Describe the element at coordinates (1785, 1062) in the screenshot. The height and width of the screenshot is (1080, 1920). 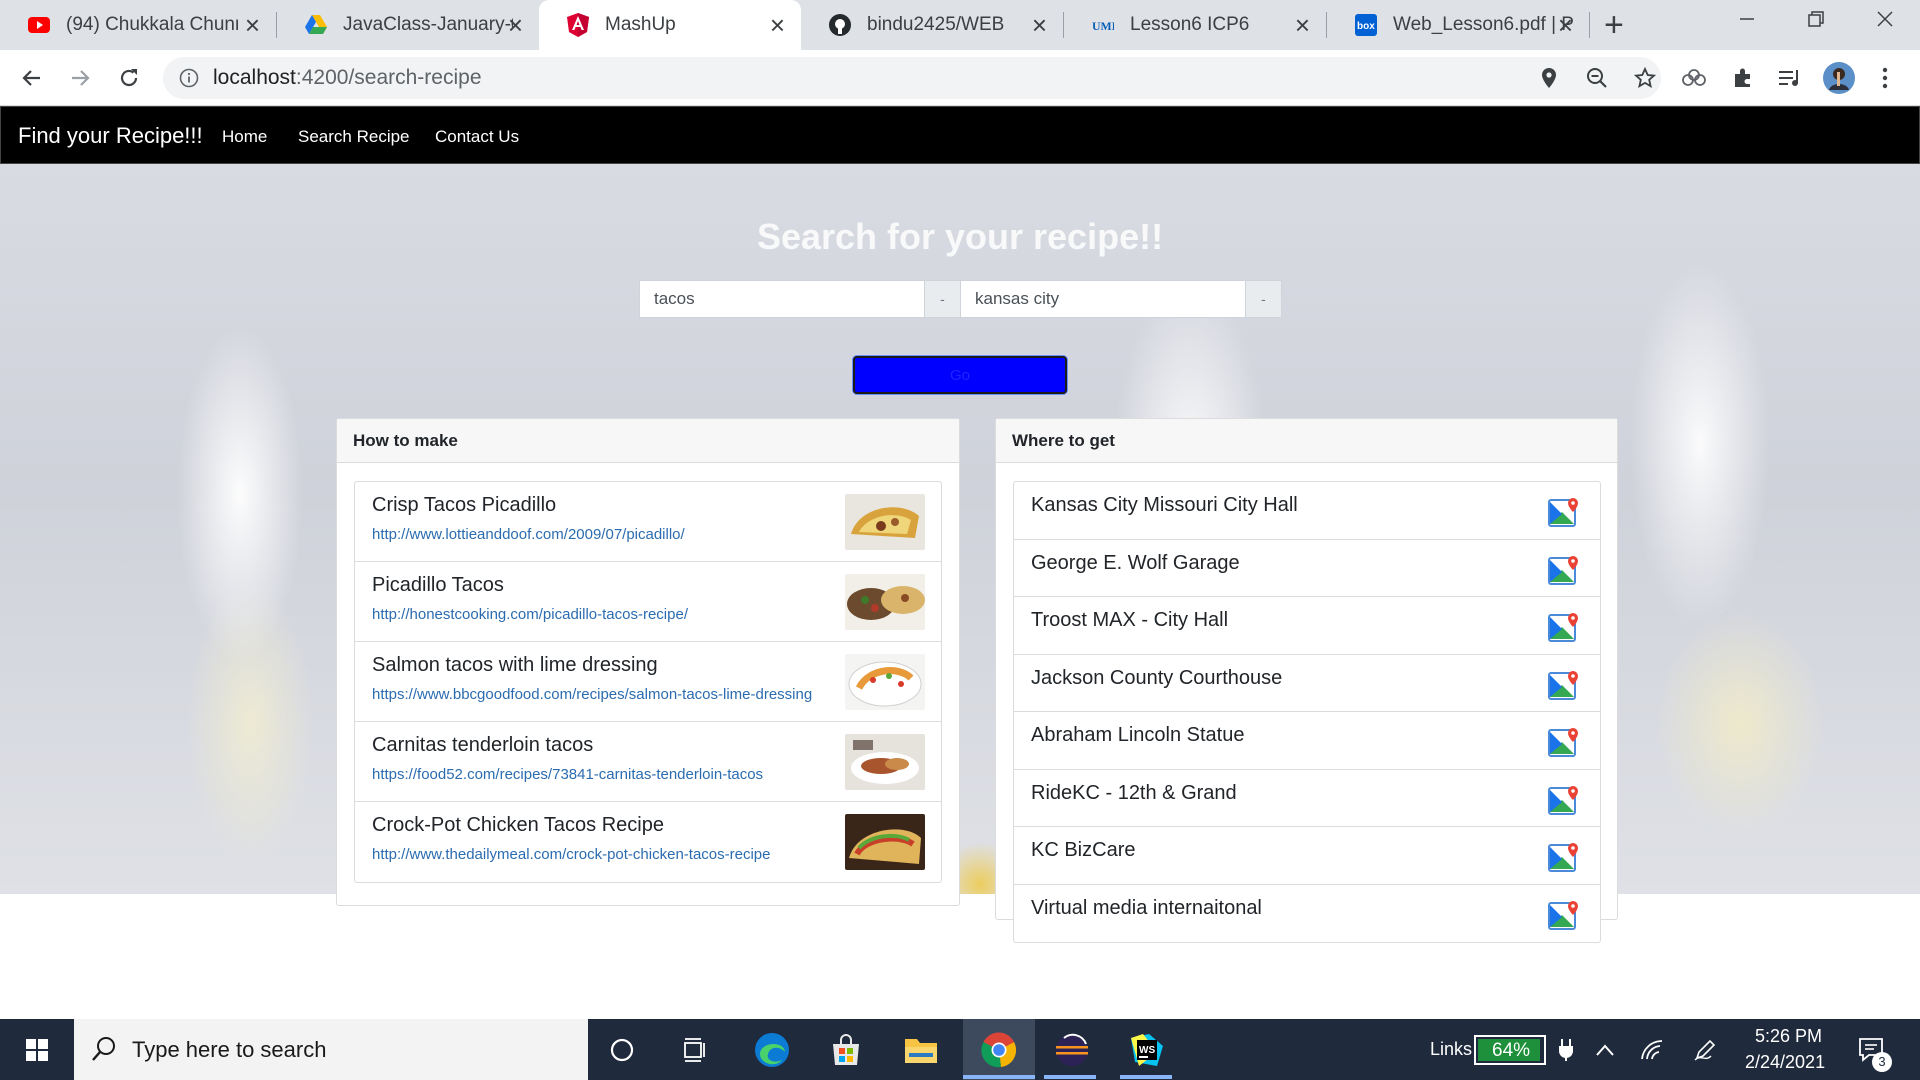
I see `clock-date: 2/24/2021` at that location.